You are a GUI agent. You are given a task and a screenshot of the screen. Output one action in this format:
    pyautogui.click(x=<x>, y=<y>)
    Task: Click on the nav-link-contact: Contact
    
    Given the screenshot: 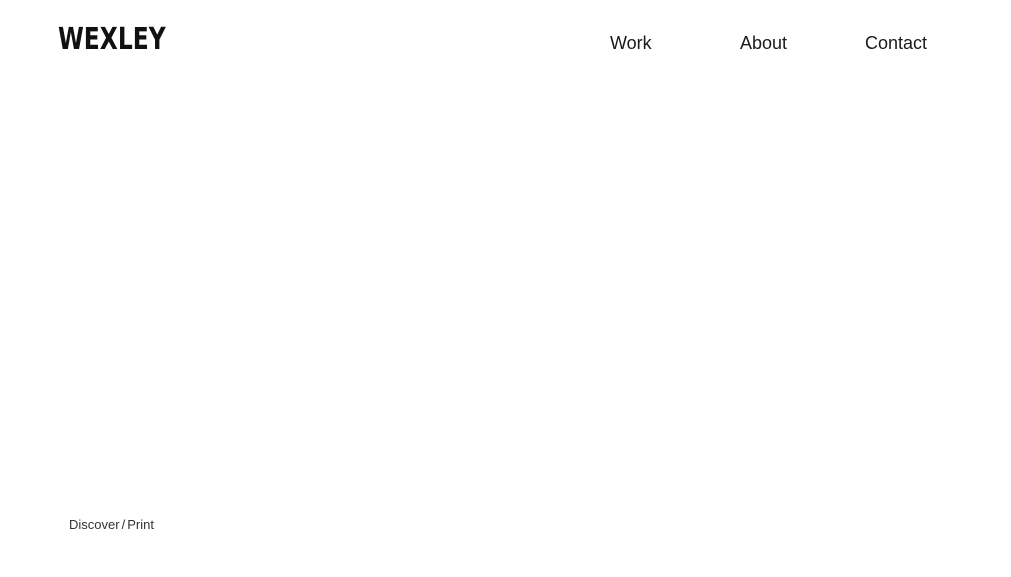 What is the action you would take?
    pyautogui.click(x=896, y=43)
    